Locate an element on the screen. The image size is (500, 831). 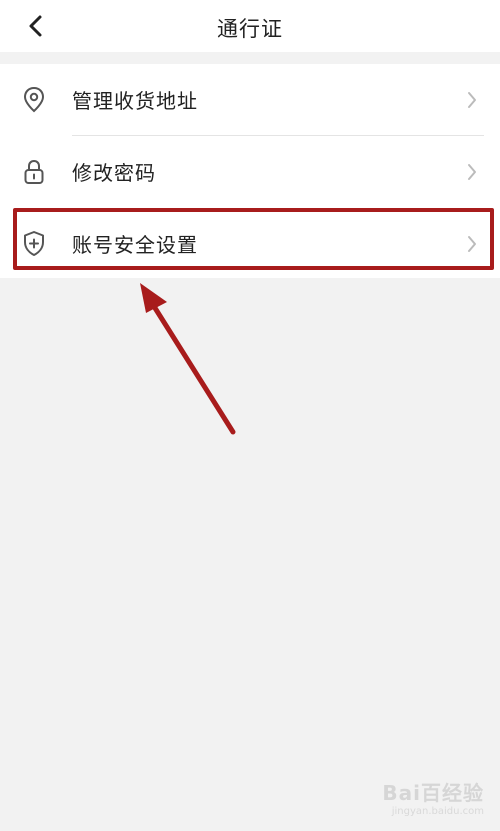
lock-icon is located at coordinates (34, 172).